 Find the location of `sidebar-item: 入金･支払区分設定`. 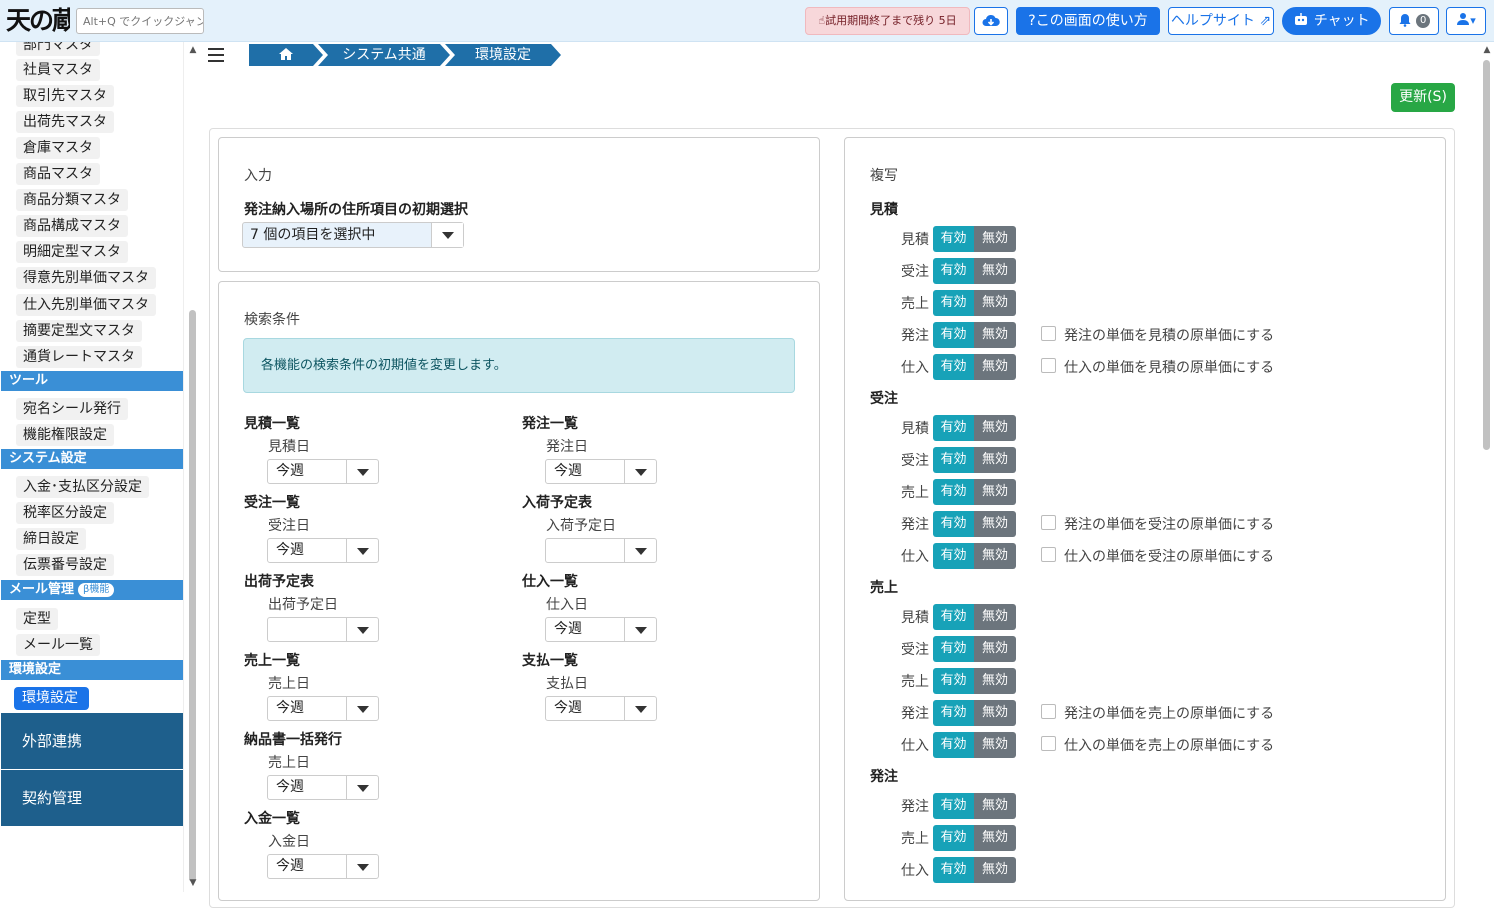

sidebar-item: 入金･支払区分設定 is located at coordinates (82, 487).